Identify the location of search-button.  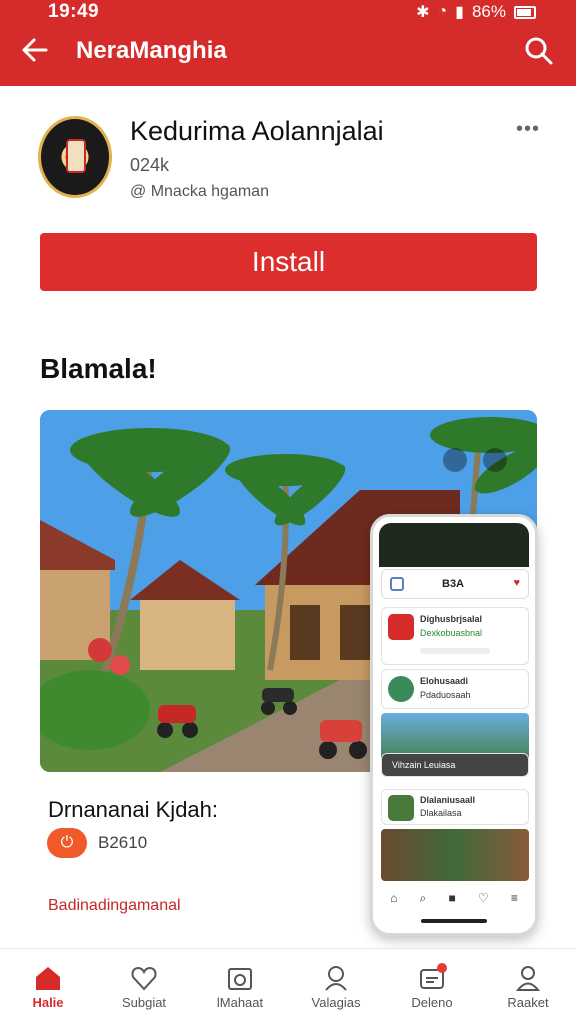
(538, 50).